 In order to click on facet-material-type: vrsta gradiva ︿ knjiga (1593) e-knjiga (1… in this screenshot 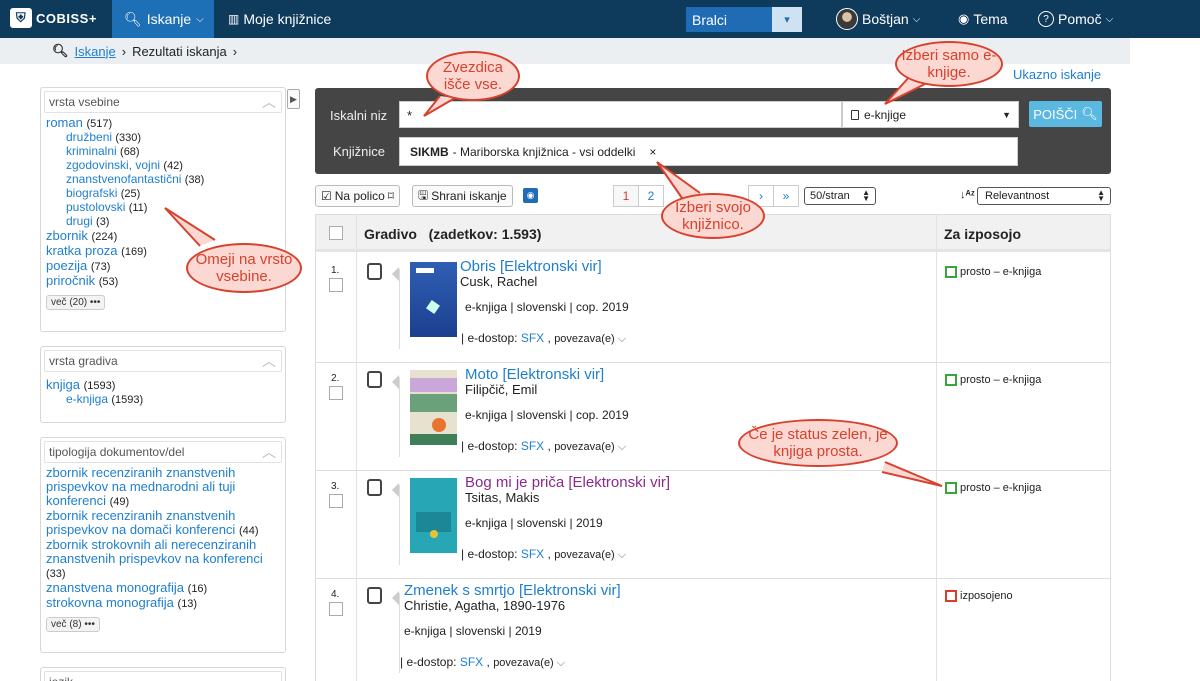, I will do `click(163, 384)`.